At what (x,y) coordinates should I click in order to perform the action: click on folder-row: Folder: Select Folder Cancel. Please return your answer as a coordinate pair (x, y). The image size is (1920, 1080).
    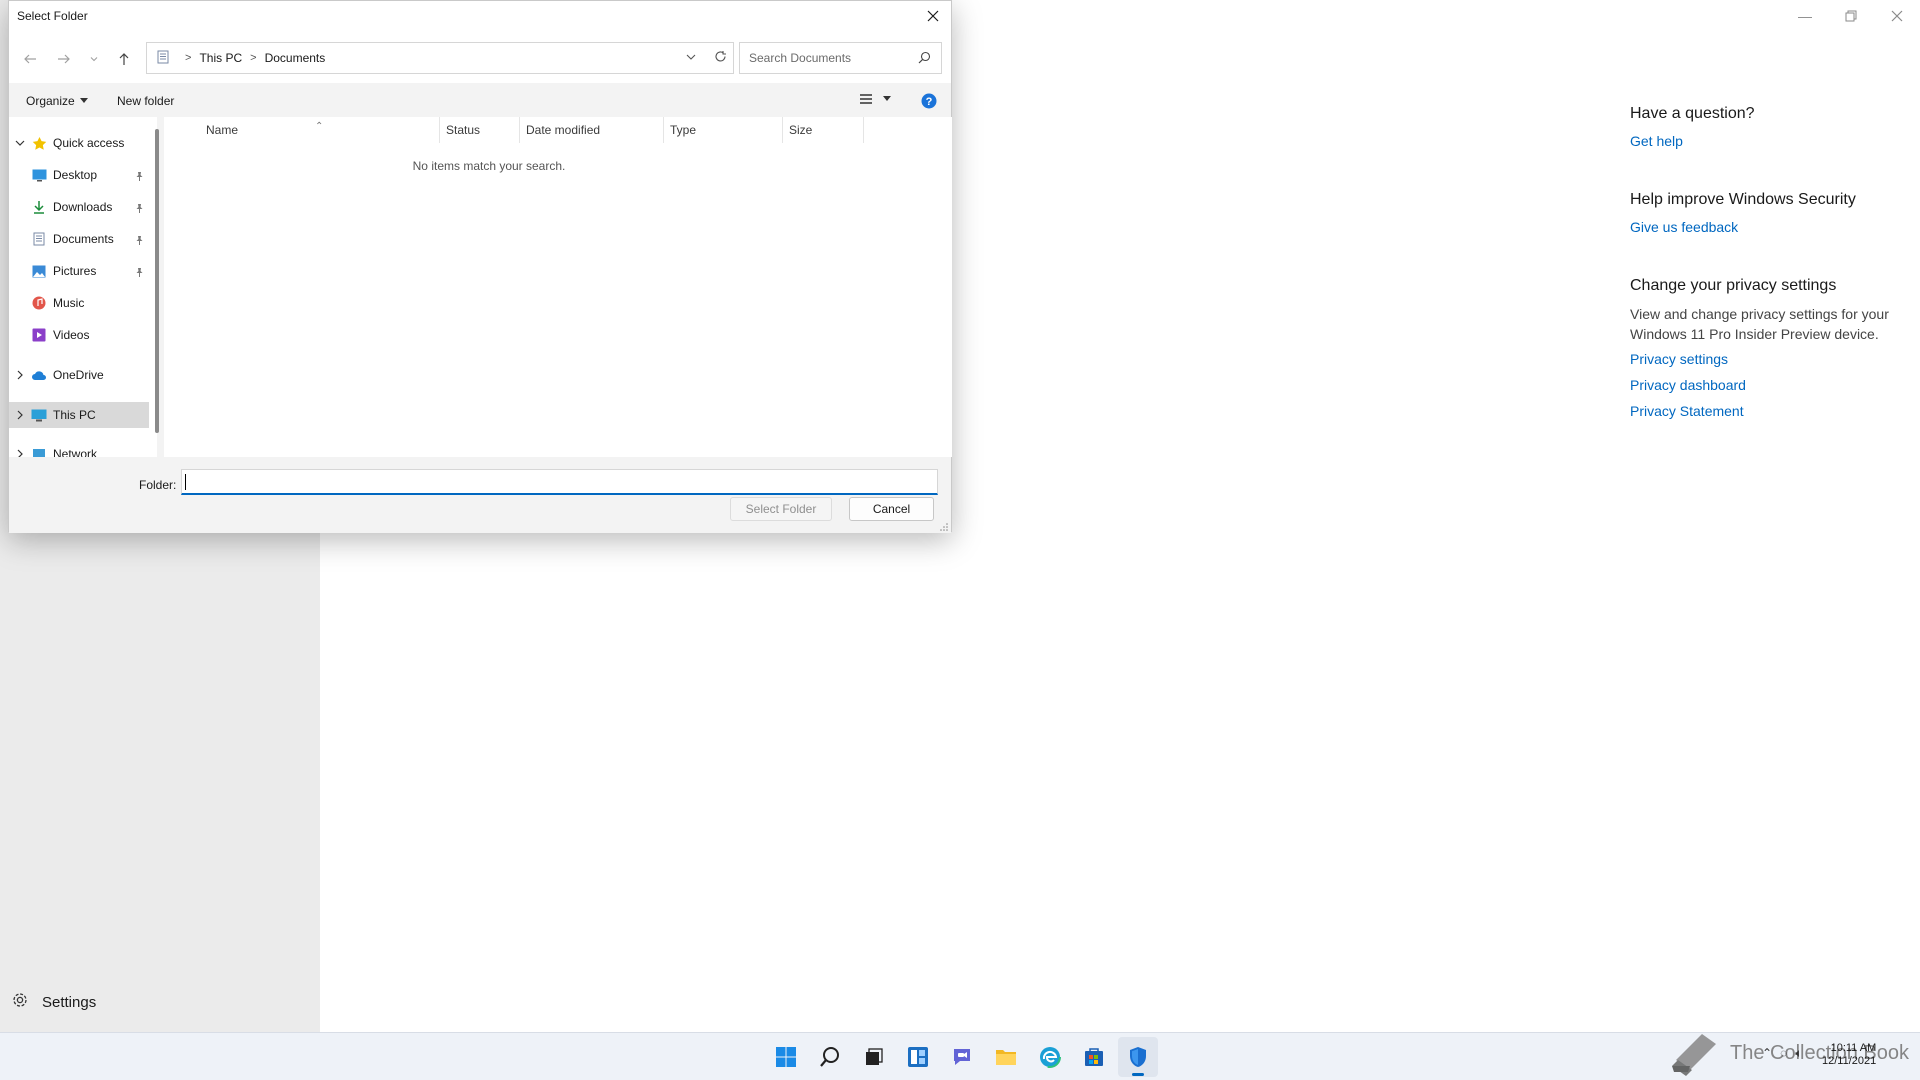
    Looking at the image, I should click on (480, 495).